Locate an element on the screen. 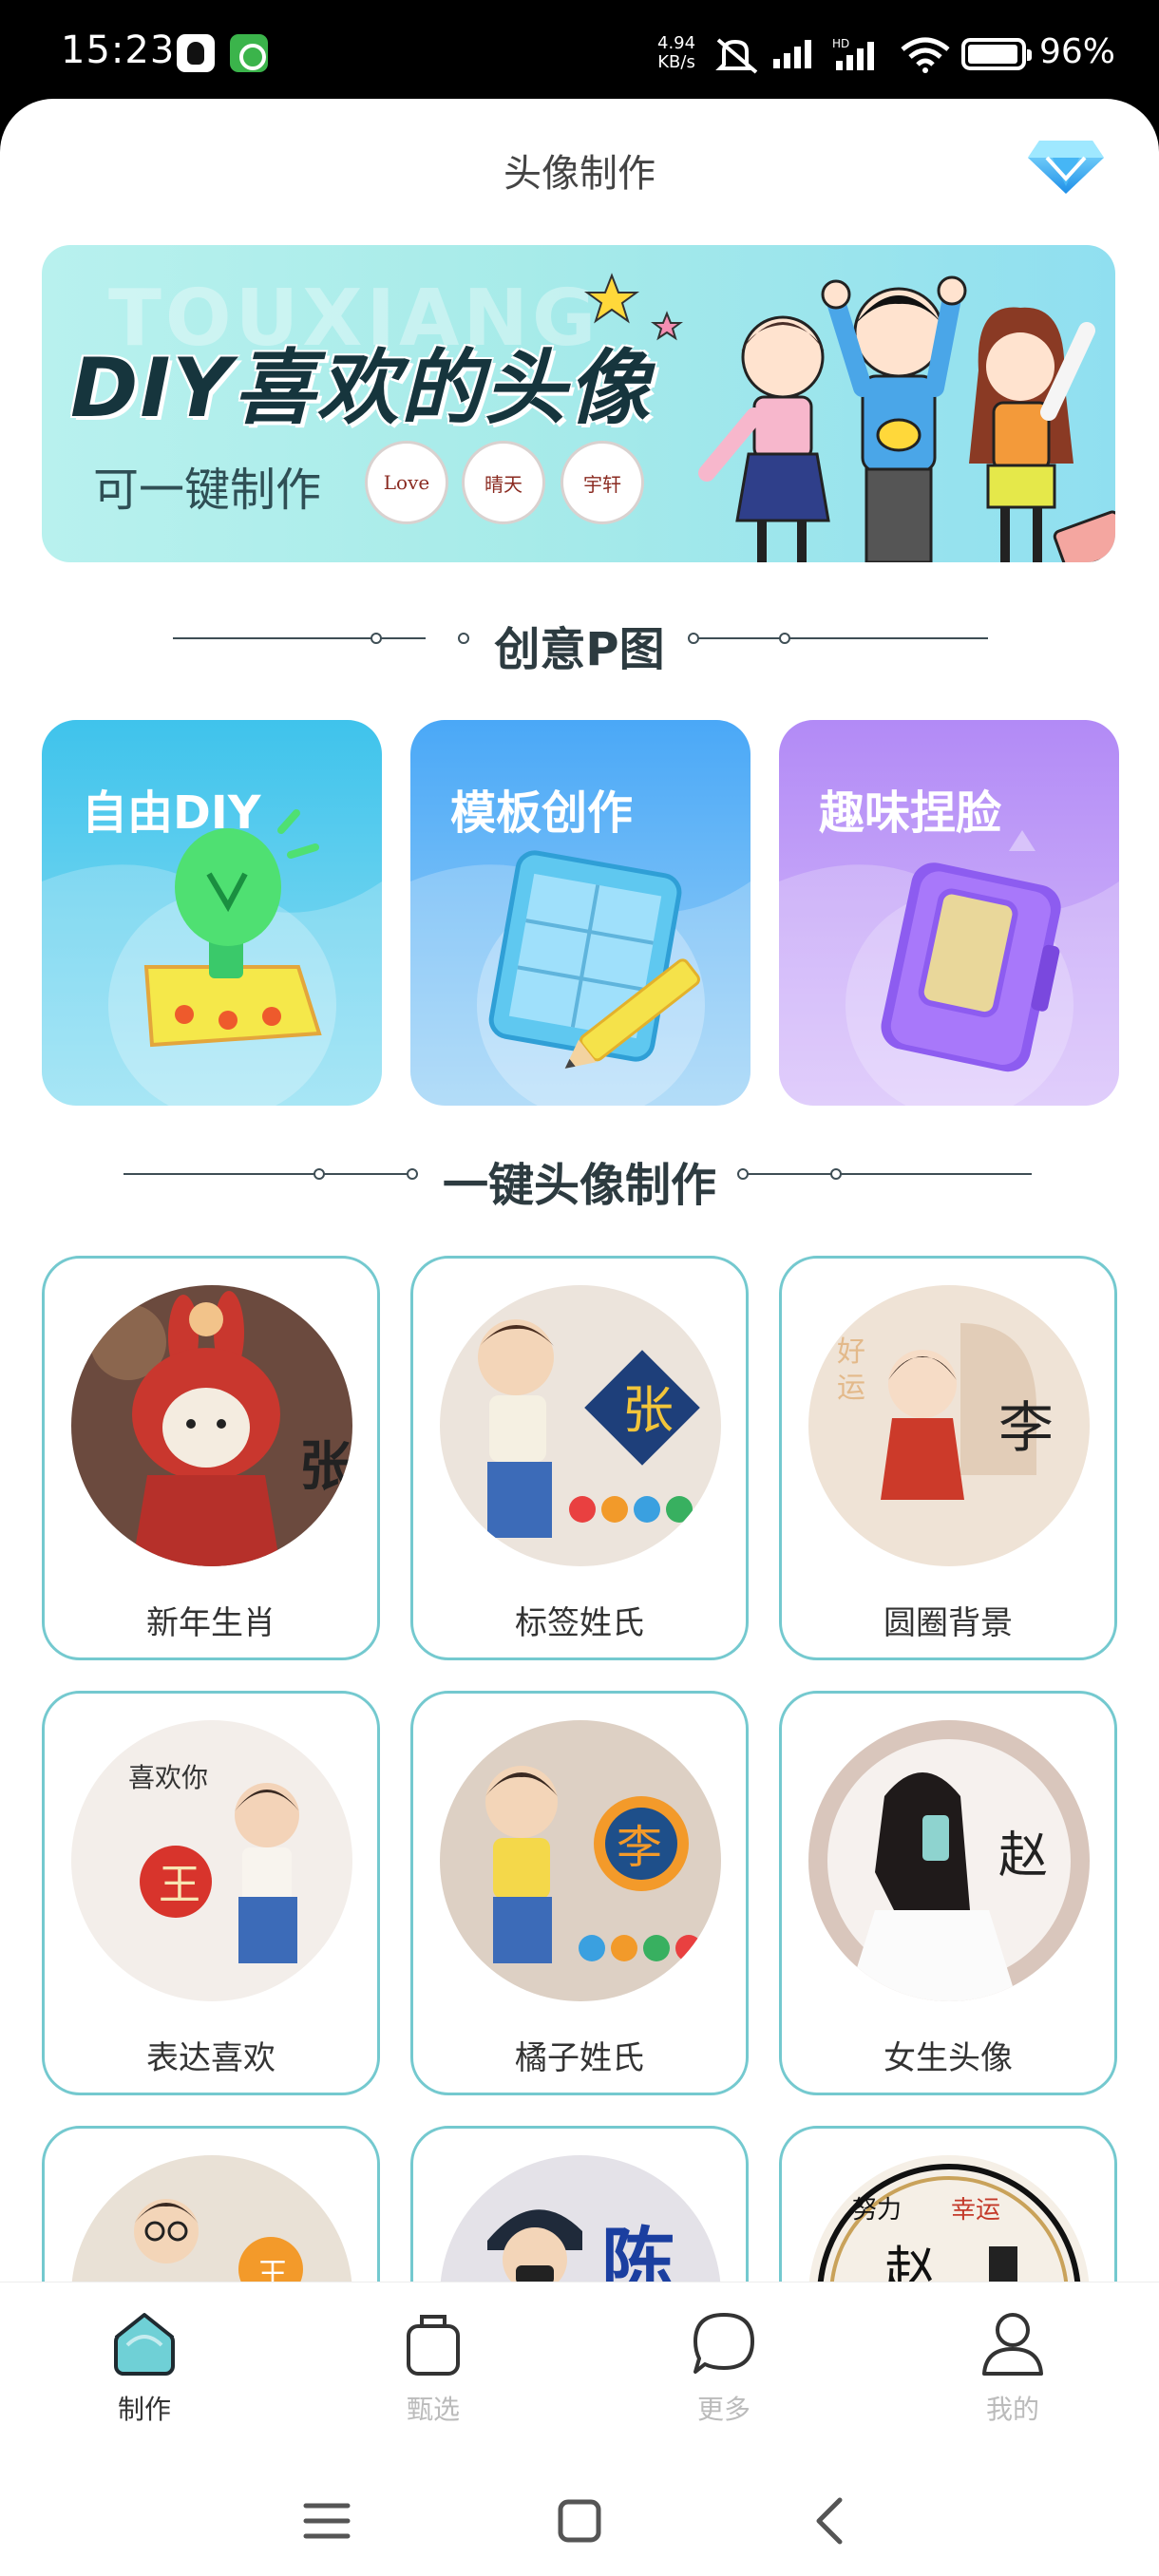  feature-card-label: 模板创作 is located at coordinates (542, 813).